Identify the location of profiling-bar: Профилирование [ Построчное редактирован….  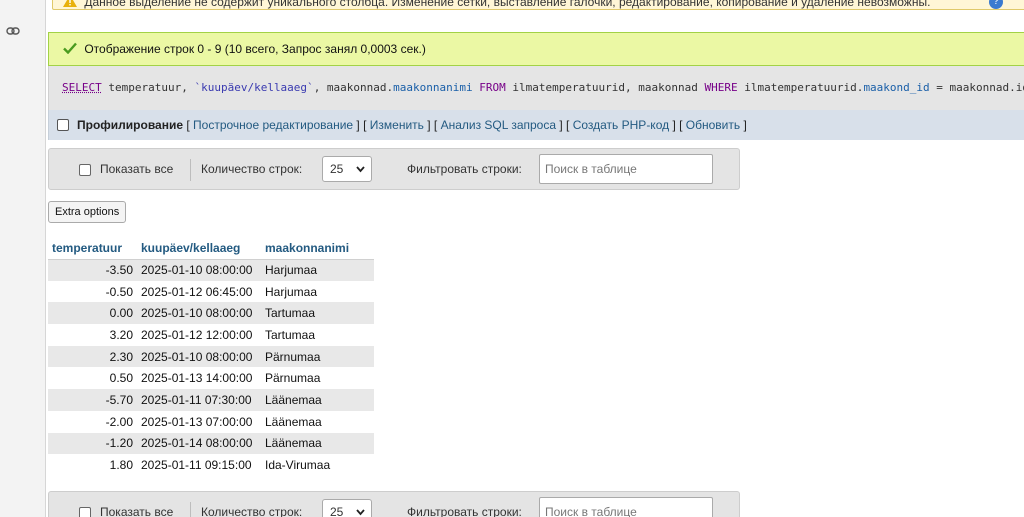
(536, 125).